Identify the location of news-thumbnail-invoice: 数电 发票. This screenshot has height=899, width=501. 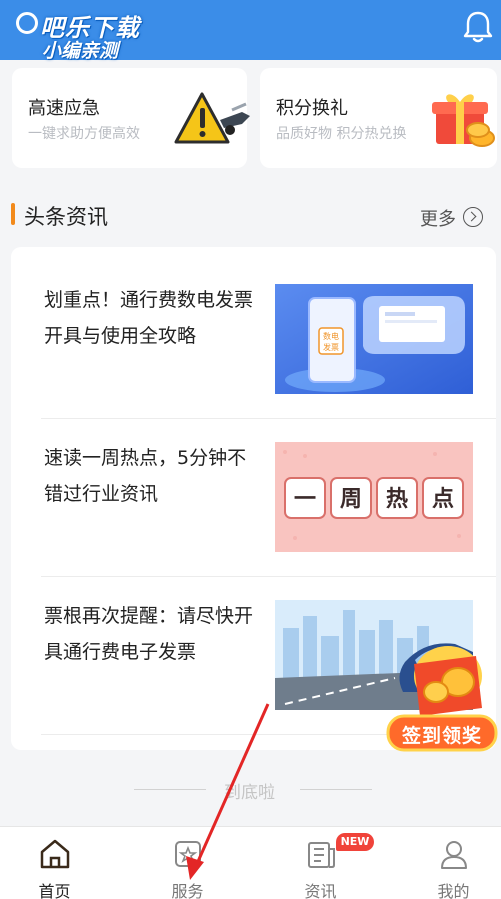
(374, 339).